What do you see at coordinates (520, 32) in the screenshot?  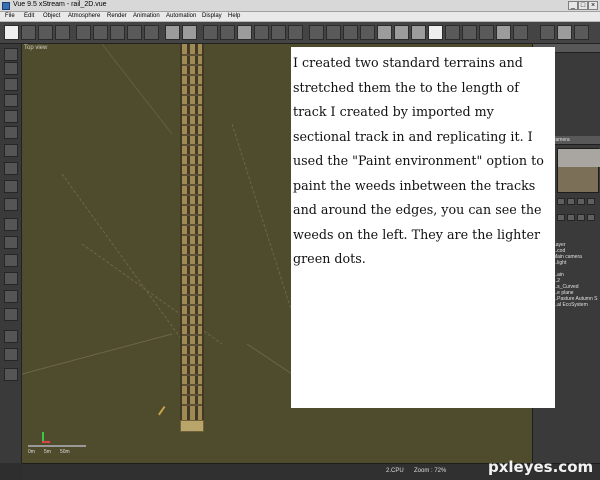 I see `sphere-icon` at bounding box center [520, 32].